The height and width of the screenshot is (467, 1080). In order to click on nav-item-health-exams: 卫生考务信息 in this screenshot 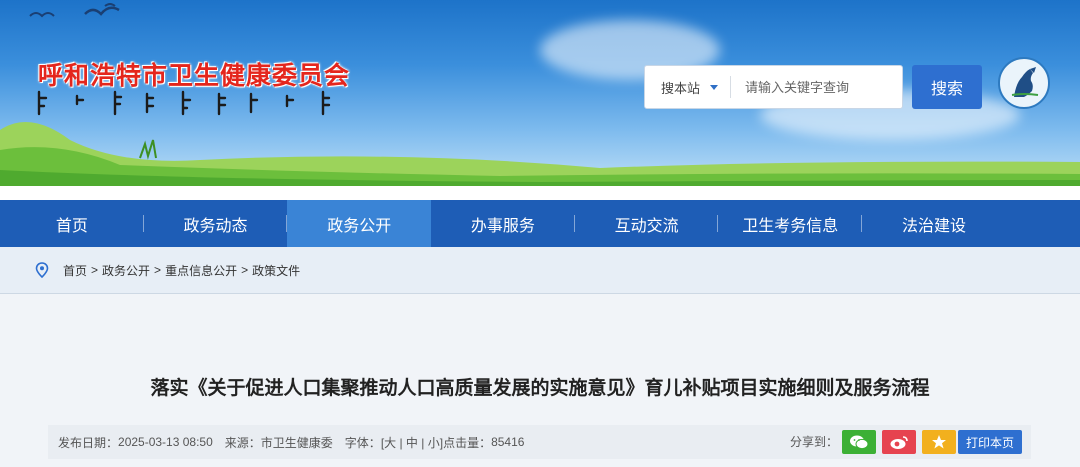, I will do `click(790, 223)`.